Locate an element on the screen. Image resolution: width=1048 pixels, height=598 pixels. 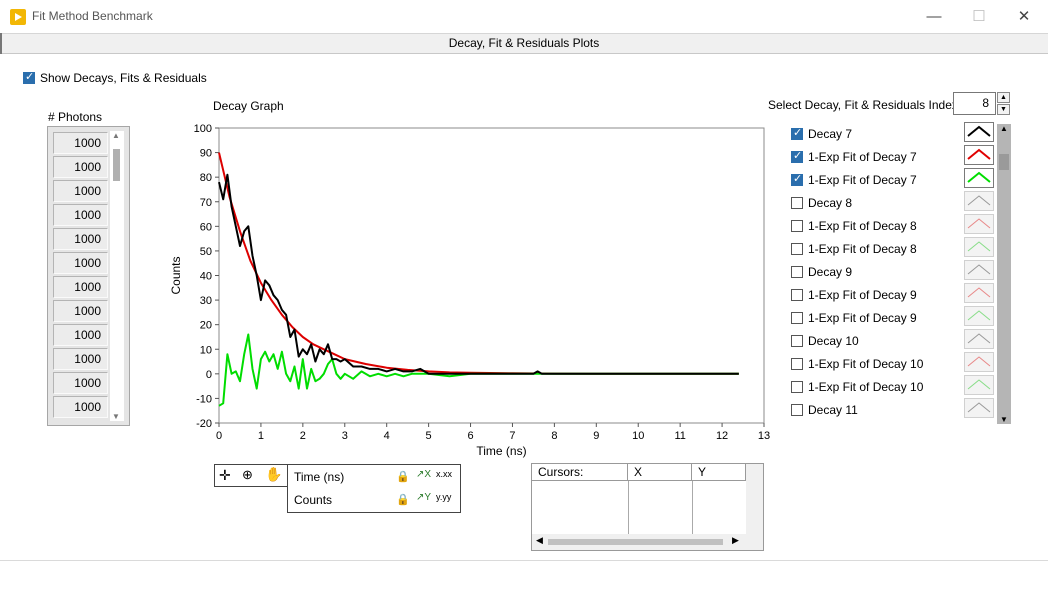
cursor-legend: Cursors: X Y ◀ ▶ is located at coordinates (647, 507).